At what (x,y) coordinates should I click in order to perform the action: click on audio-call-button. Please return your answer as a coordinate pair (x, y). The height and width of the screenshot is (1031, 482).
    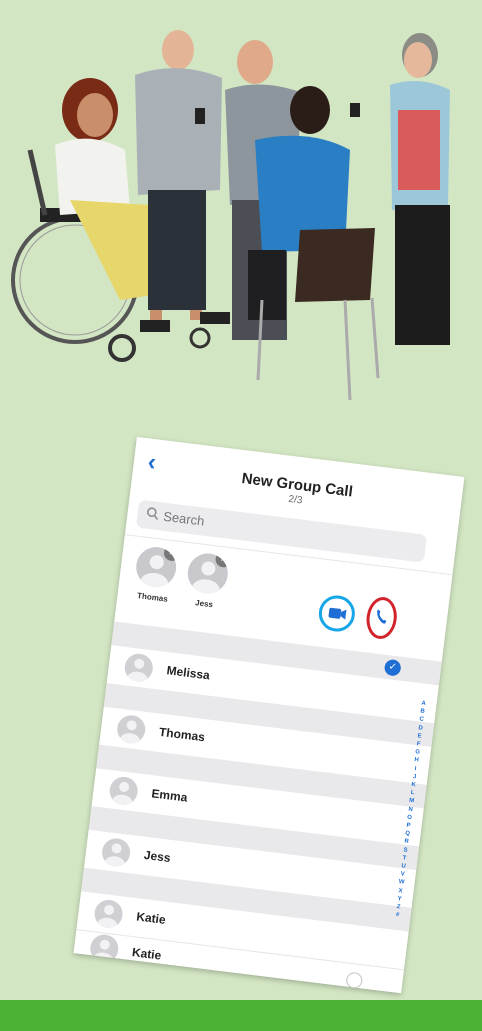
    Looking at the image, I should click on (382, 618).